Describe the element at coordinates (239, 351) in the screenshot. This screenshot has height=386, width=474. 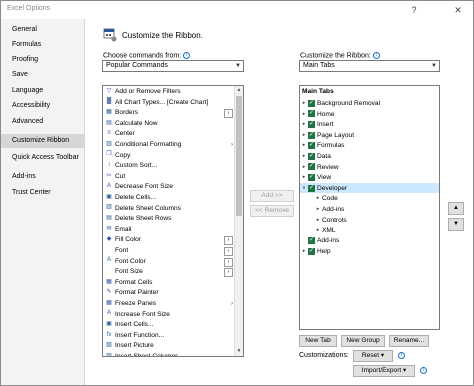
I see `scroll-down-icon: ▼` at that location.